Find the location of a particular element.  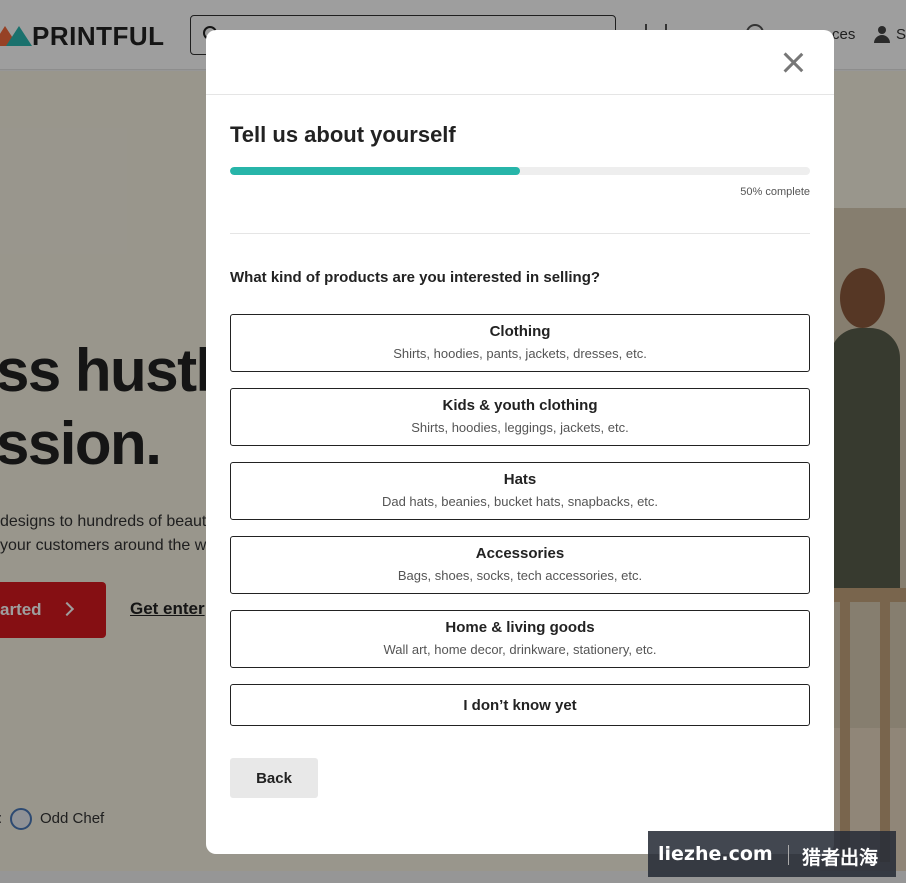

back-button: Back is located at coordinates (274, 778).